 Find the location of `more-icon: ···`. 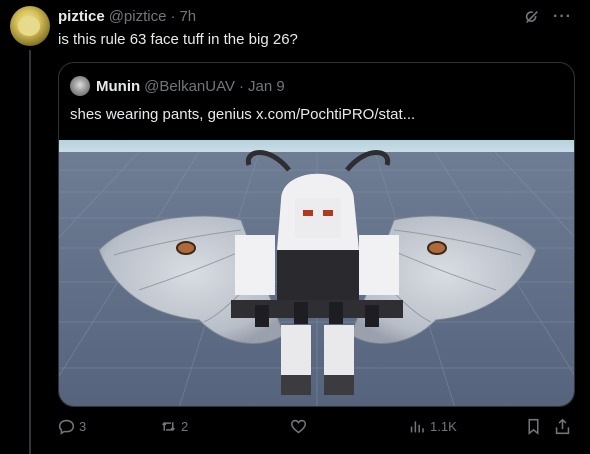

more-icon: ··· is located at coordinates (562, 17).